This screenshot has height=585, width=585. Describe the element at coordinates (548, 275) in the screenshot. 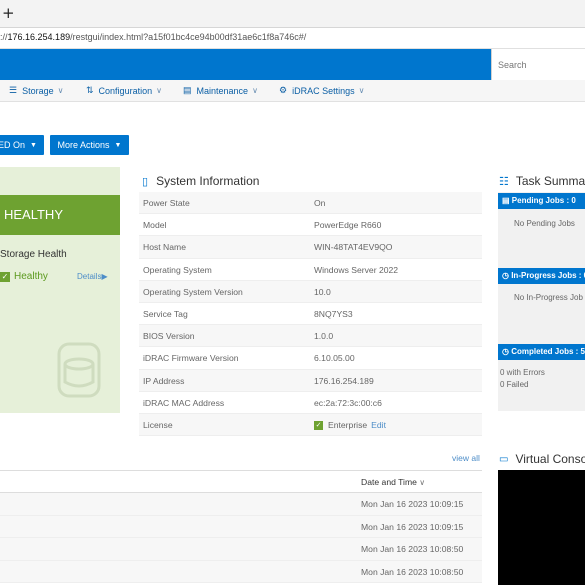

I see `inprogress-jobs-label: In-Progress Jobs : 0` at that location.